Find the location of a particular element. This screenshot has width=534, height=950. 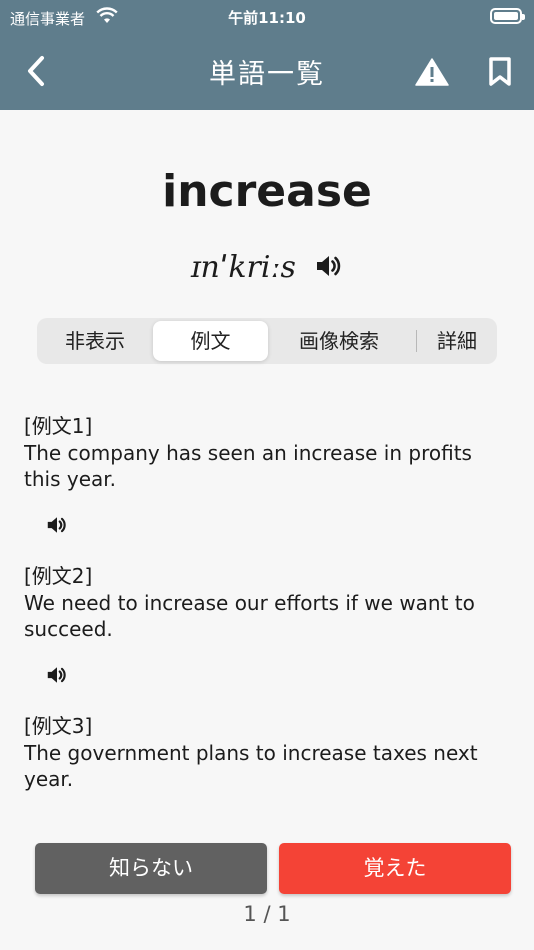

tab-hide: 非表示 is located at coordinates (95, 341).